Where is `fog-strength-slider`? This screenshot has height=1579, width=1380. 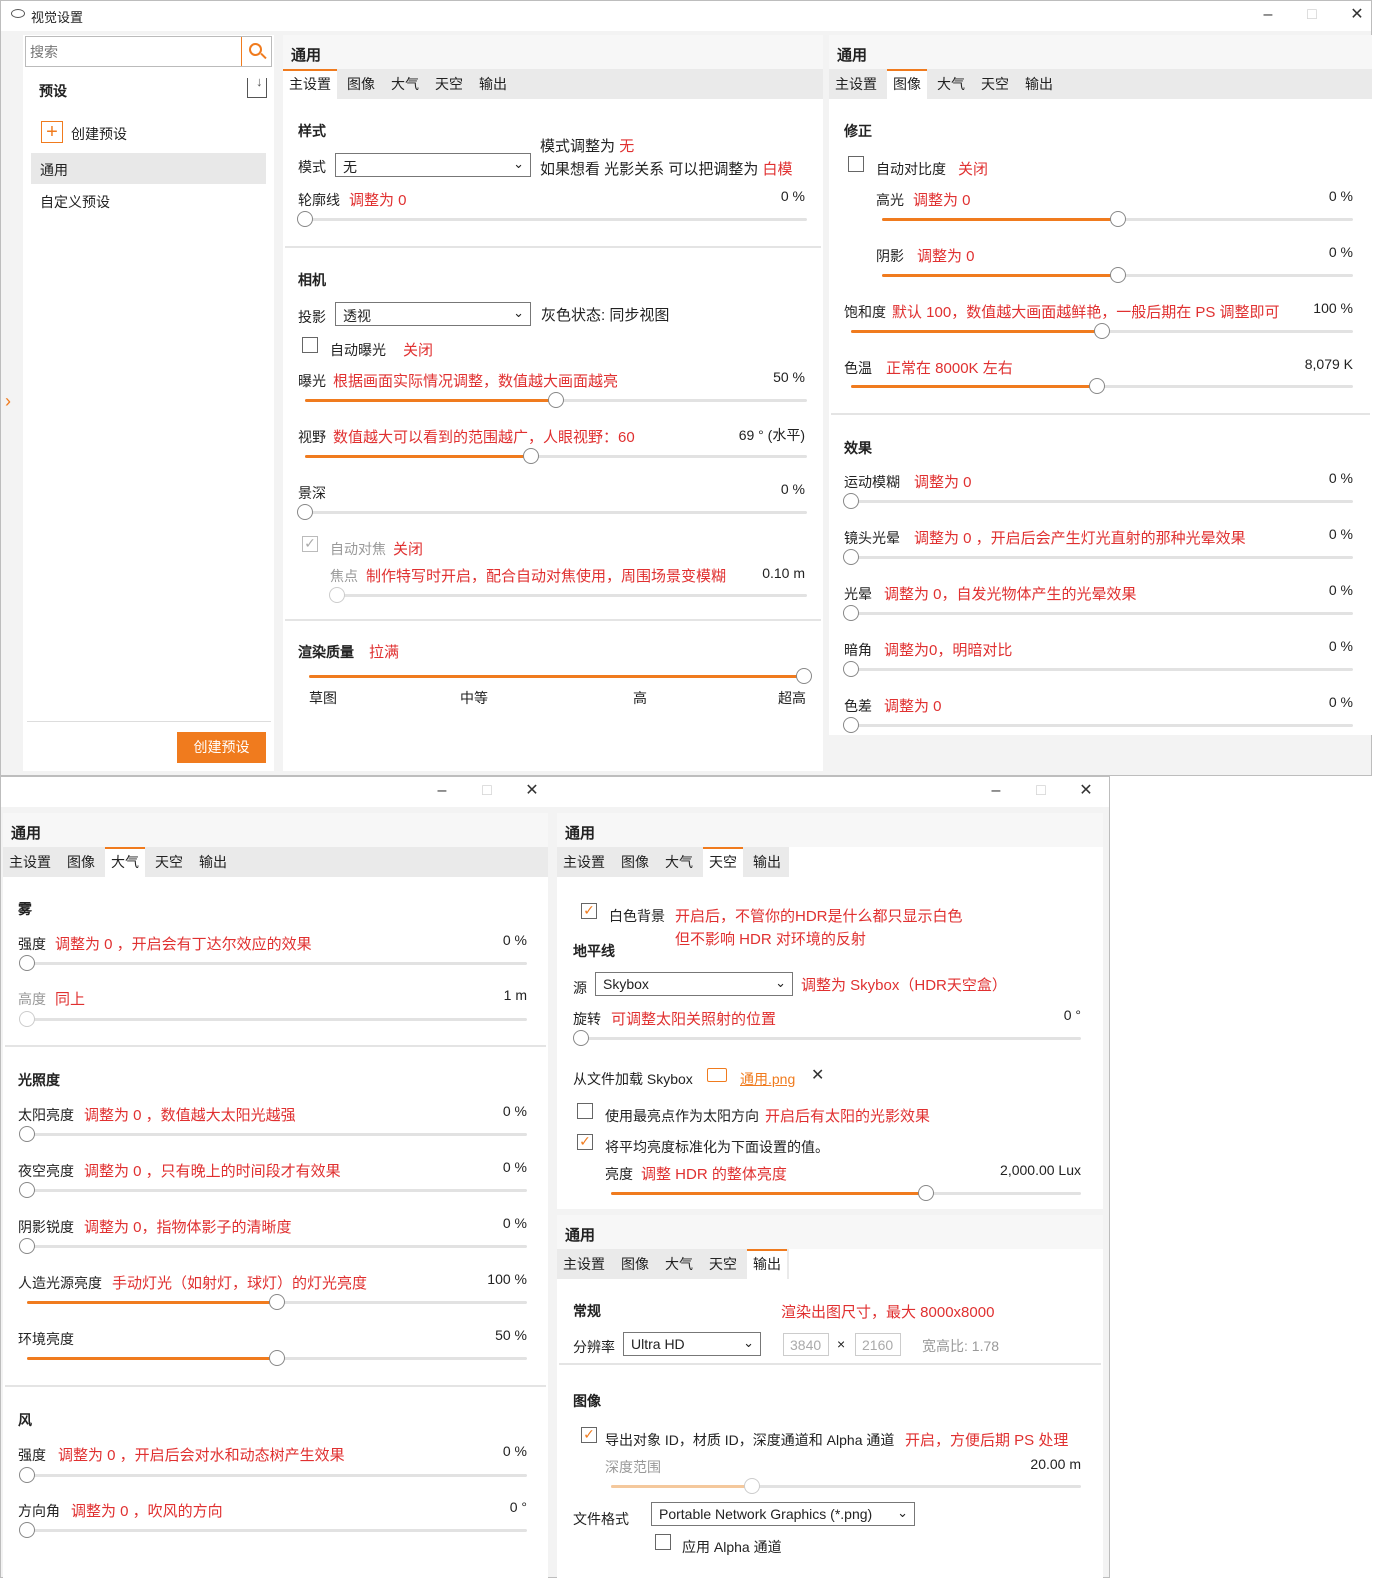
fog-strength-slider is located at coordinates (273, 963).